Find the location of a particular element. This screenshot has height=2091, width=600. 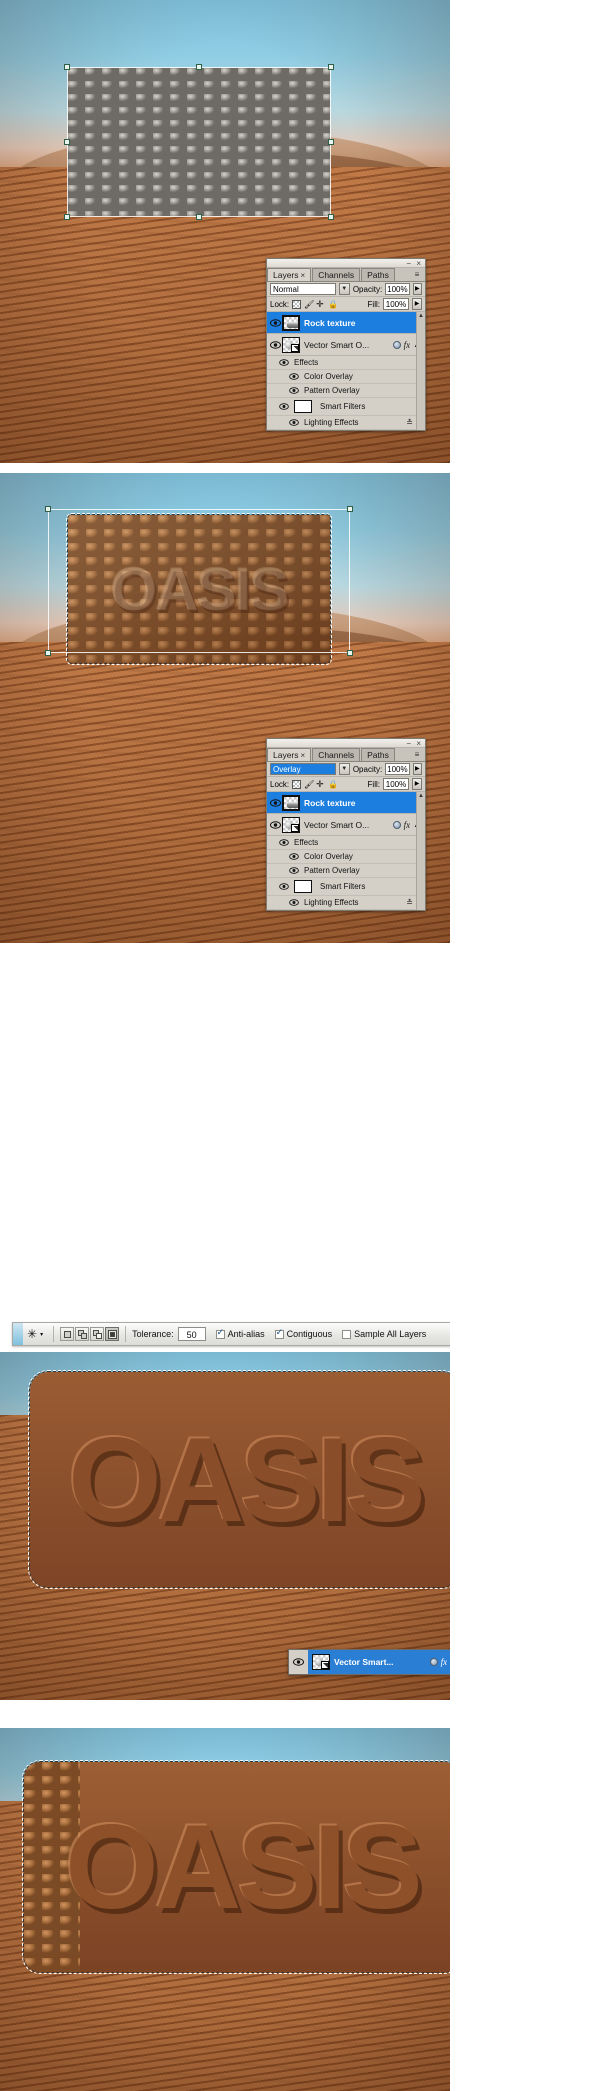

fill-slider-arrow: ▶ is located at coordinates (417, 304).